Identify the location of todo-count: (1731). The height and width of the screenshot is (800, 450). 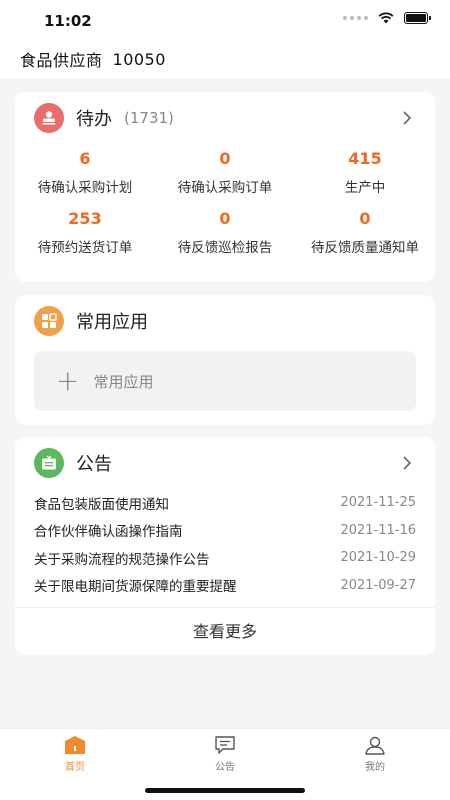
(149, 118).